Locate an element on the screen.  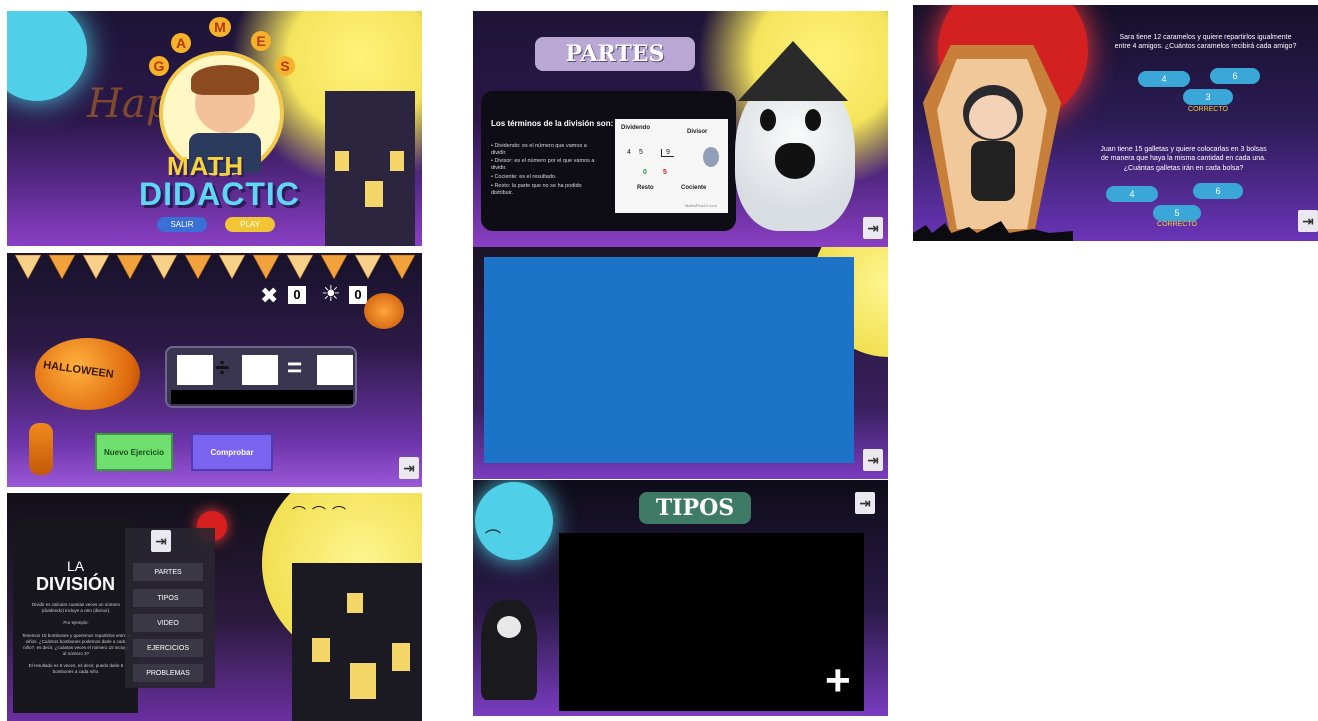
q1-status: CORRECTO is located at coordinates (1208, 109).